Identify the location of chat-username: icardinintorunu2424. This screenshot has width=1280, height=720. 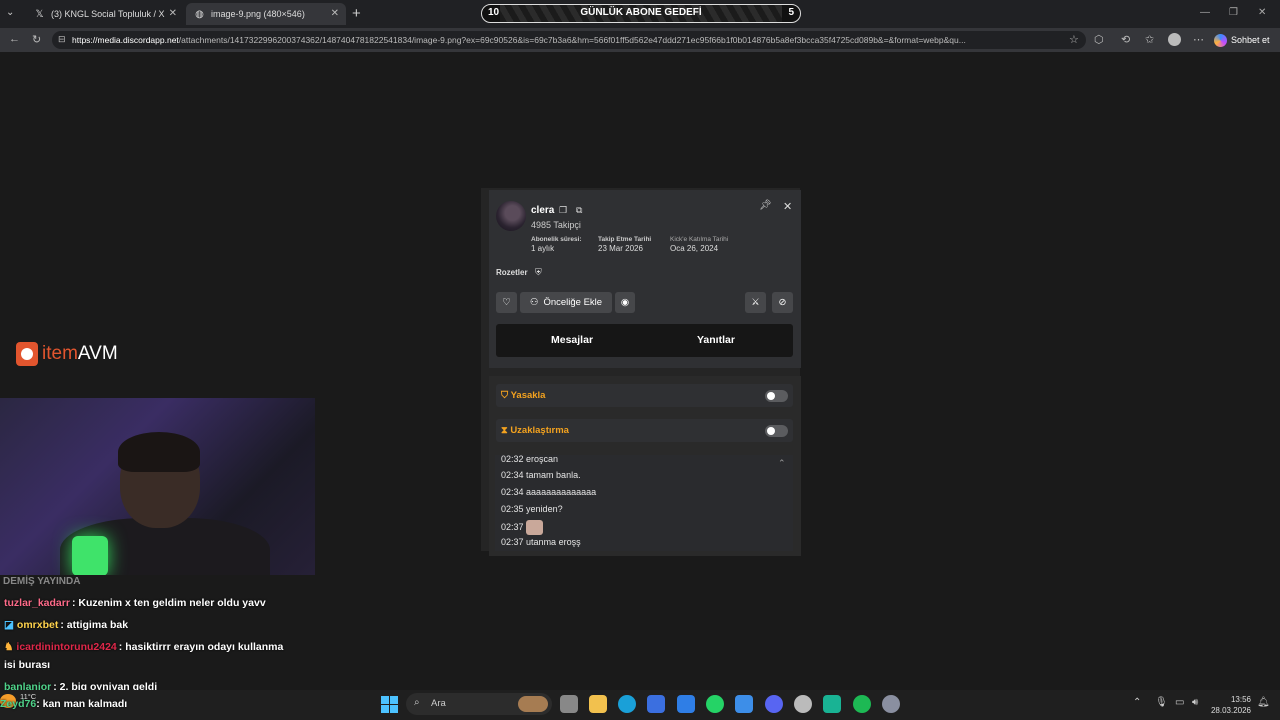
(66, 647).